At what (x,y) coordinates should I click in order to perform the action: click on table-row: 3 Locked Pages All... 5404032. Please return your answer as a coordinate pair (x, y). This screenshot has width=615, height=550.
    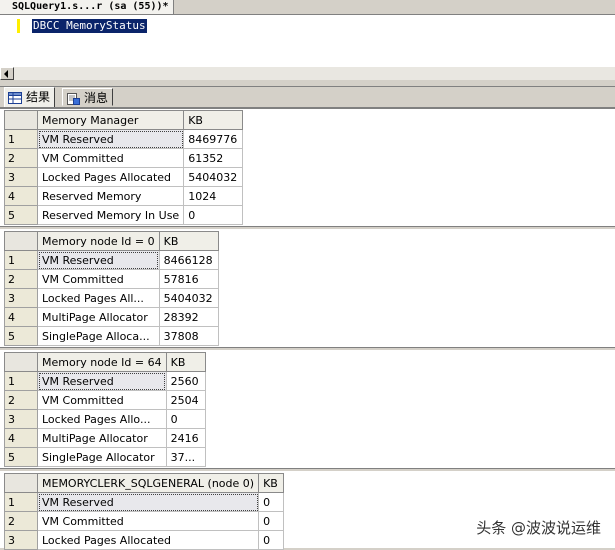
    Looking at the image, I should click on (111, 298).